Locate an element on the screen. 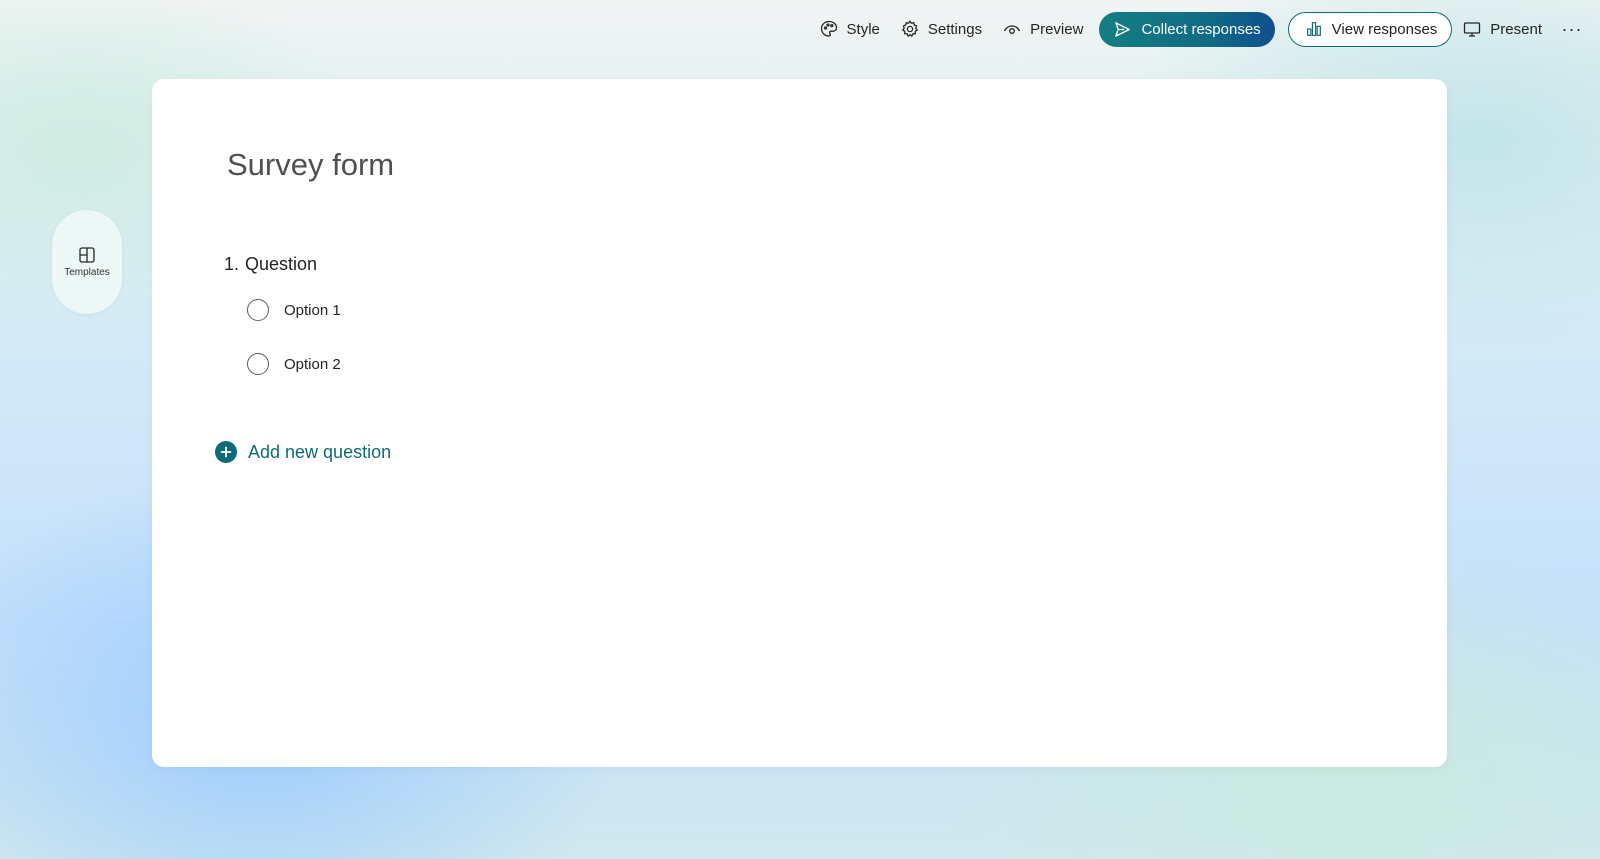 The width and height of the screenshot is (1600, 859). question-title: 1. Question is located at coordinates (270, 264).